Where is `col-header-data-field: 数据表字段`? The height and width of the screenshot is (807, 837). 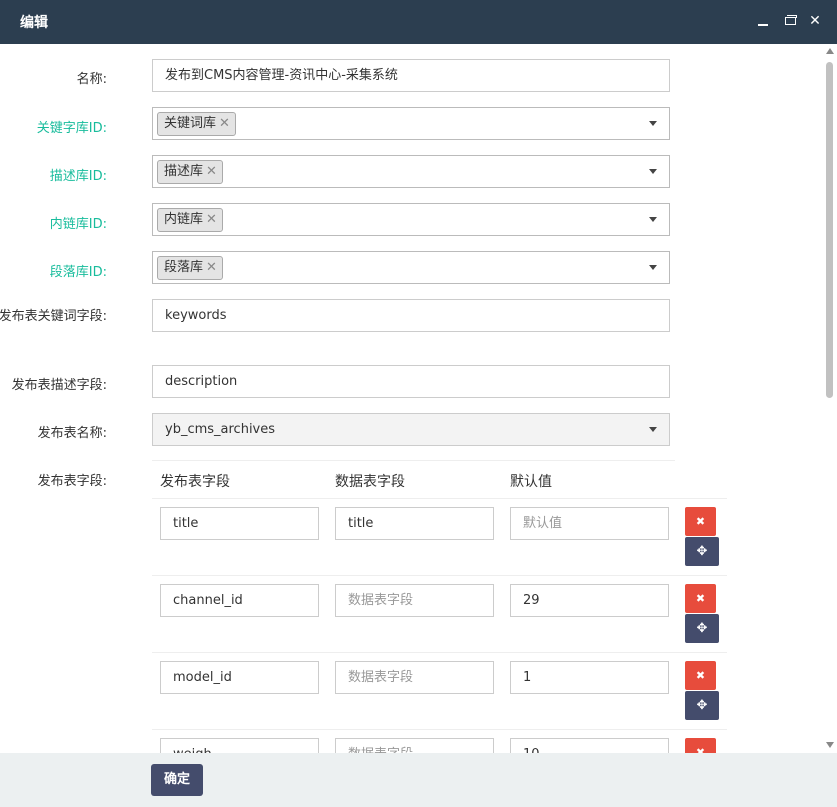 col-header-data-field: 数据表字段 is located at coordinates (370, 482).